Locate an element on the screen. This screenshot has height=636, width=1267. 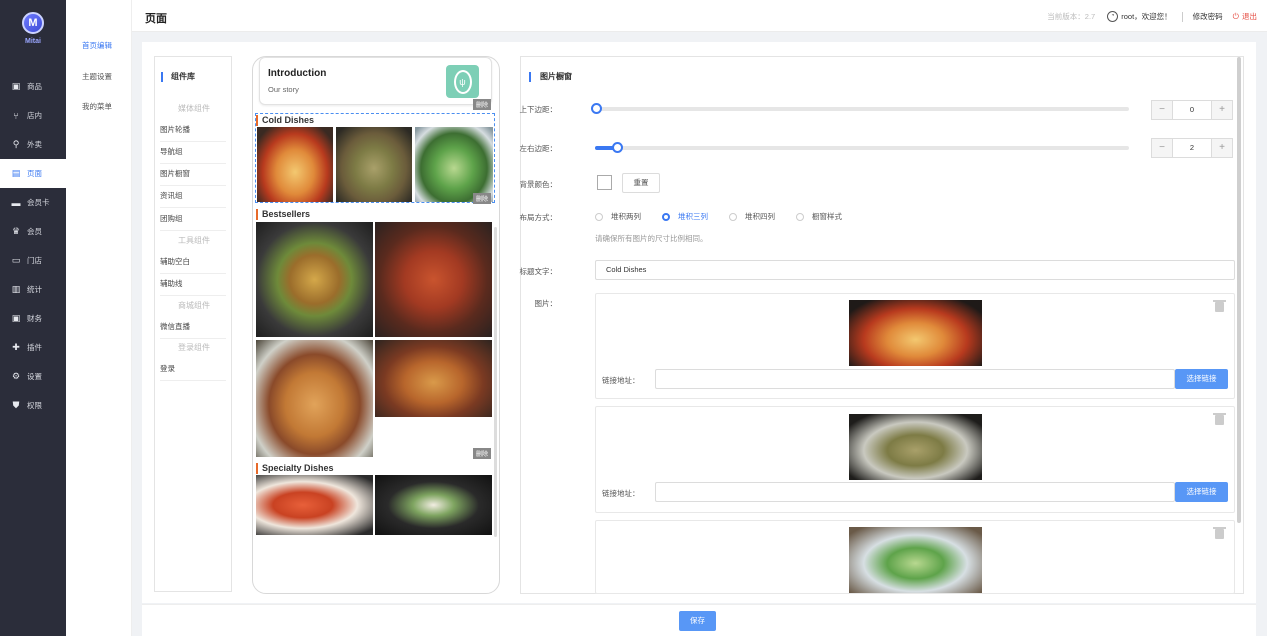
reset-button: 重置 is located at coordinates (641, 183).